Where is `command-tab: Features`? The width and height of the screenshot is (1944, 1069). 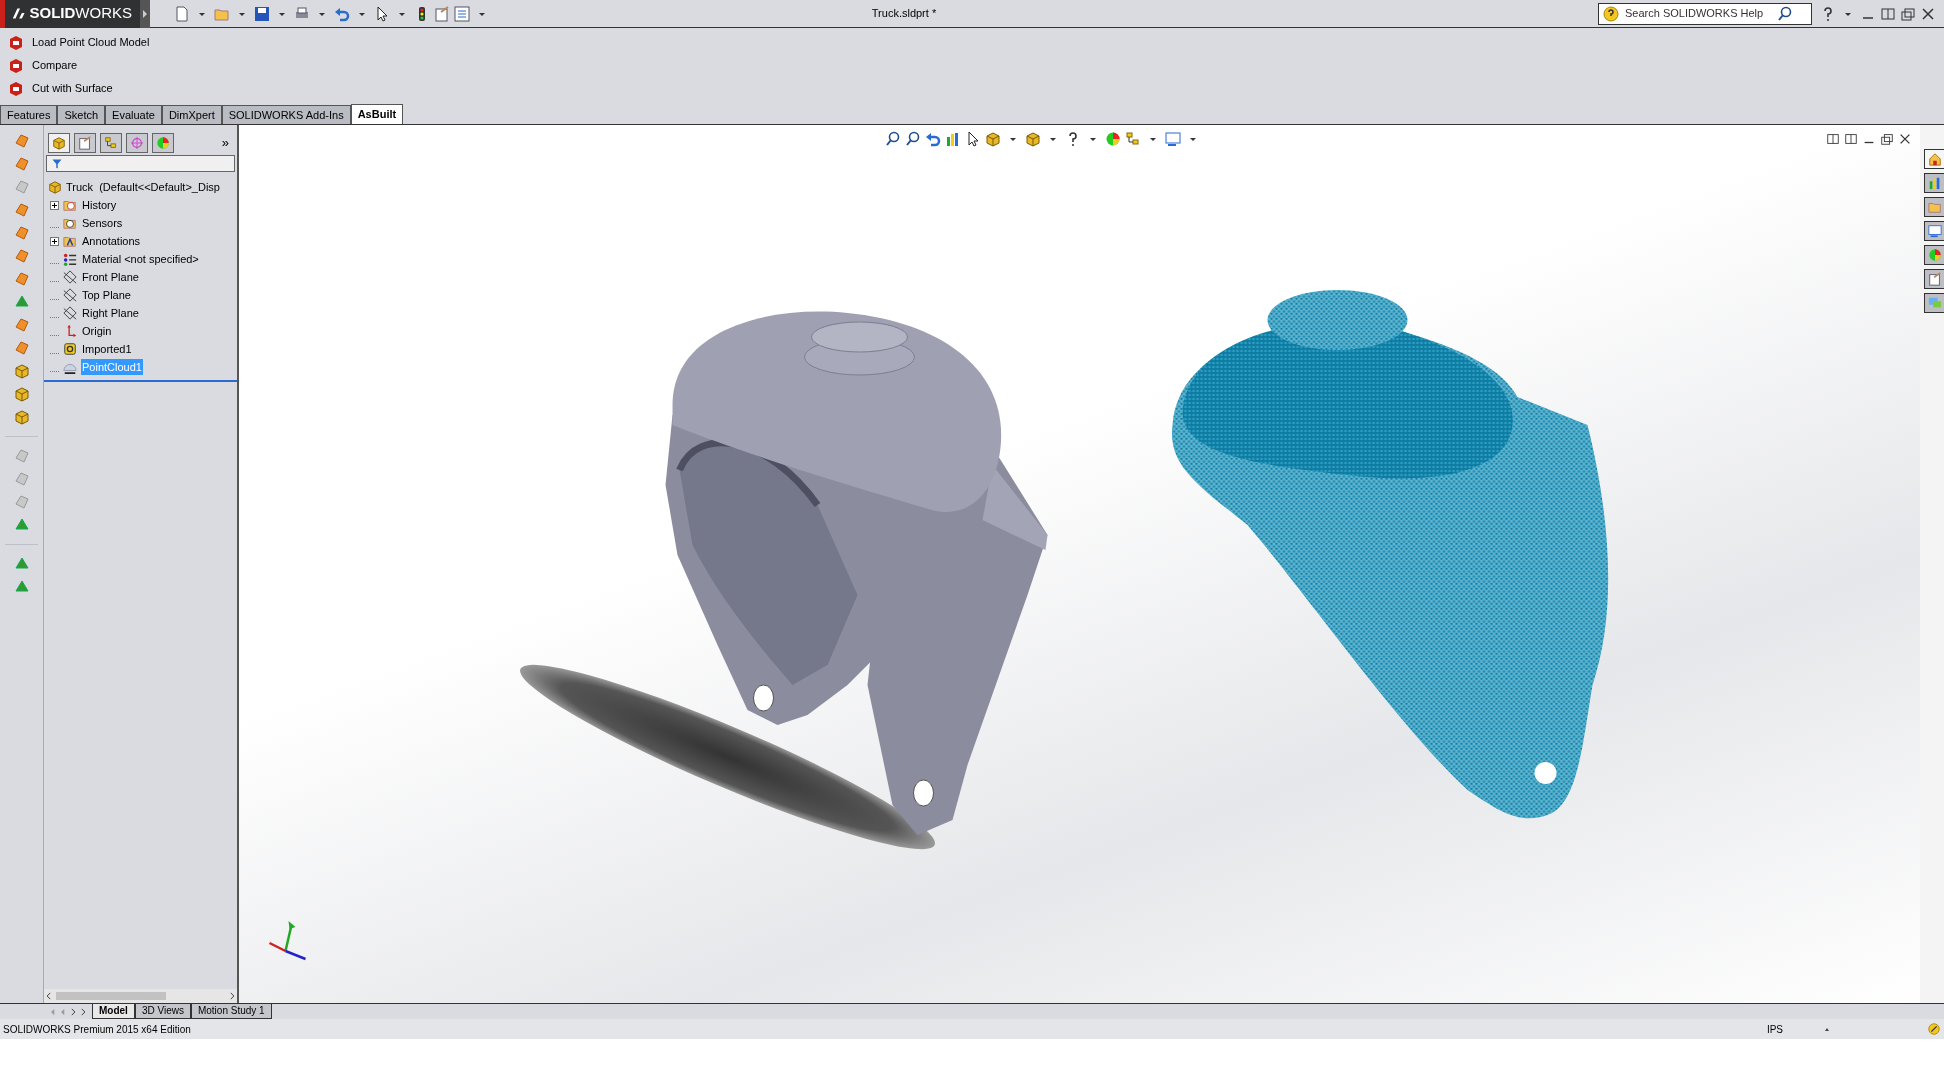 command-tab: Features is located at coordinates (29, 114).